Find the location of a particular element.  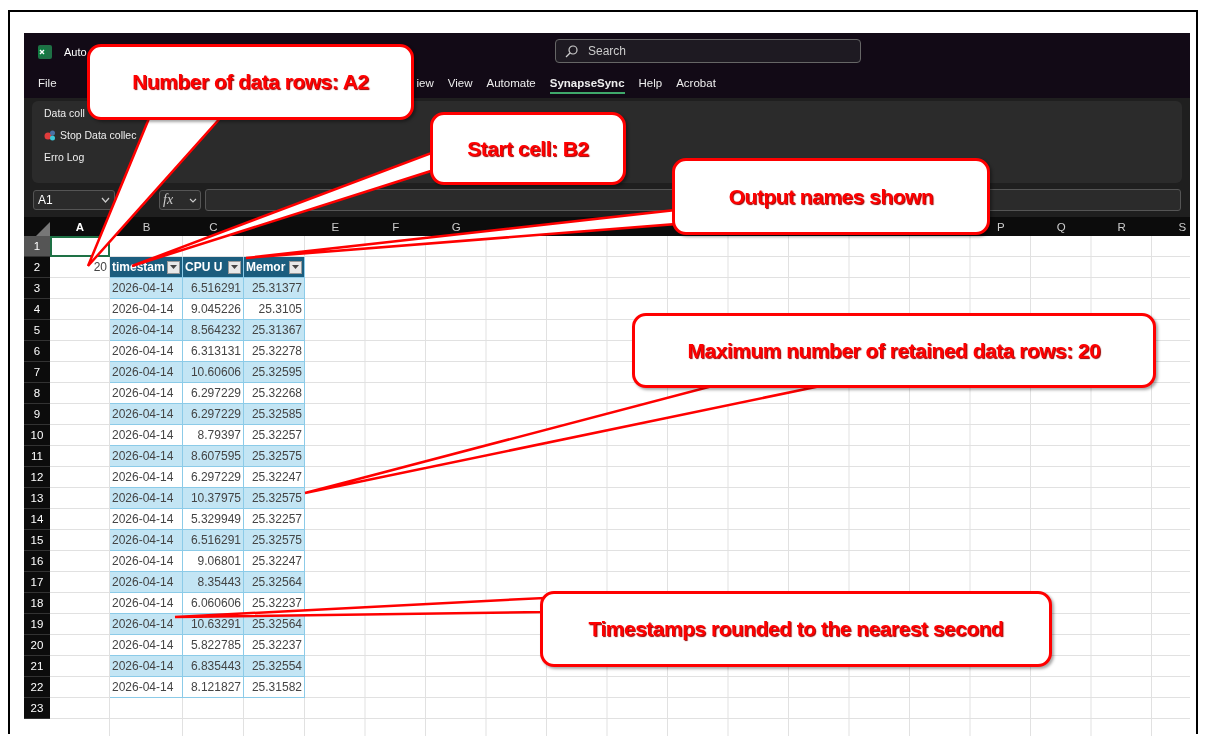

column-name: CPU U is located at coordinates (204, 267).